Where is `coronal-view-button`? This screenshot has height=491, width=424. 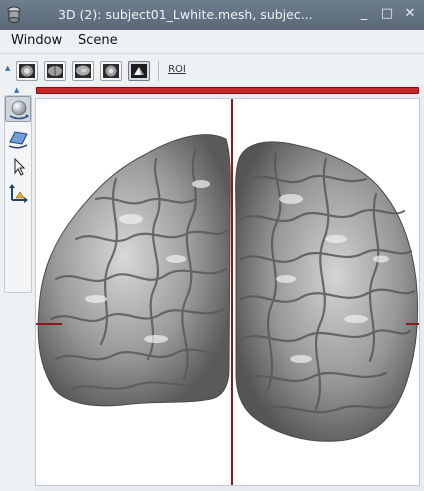
coronal-view-button is located at coordinates (55, 71).